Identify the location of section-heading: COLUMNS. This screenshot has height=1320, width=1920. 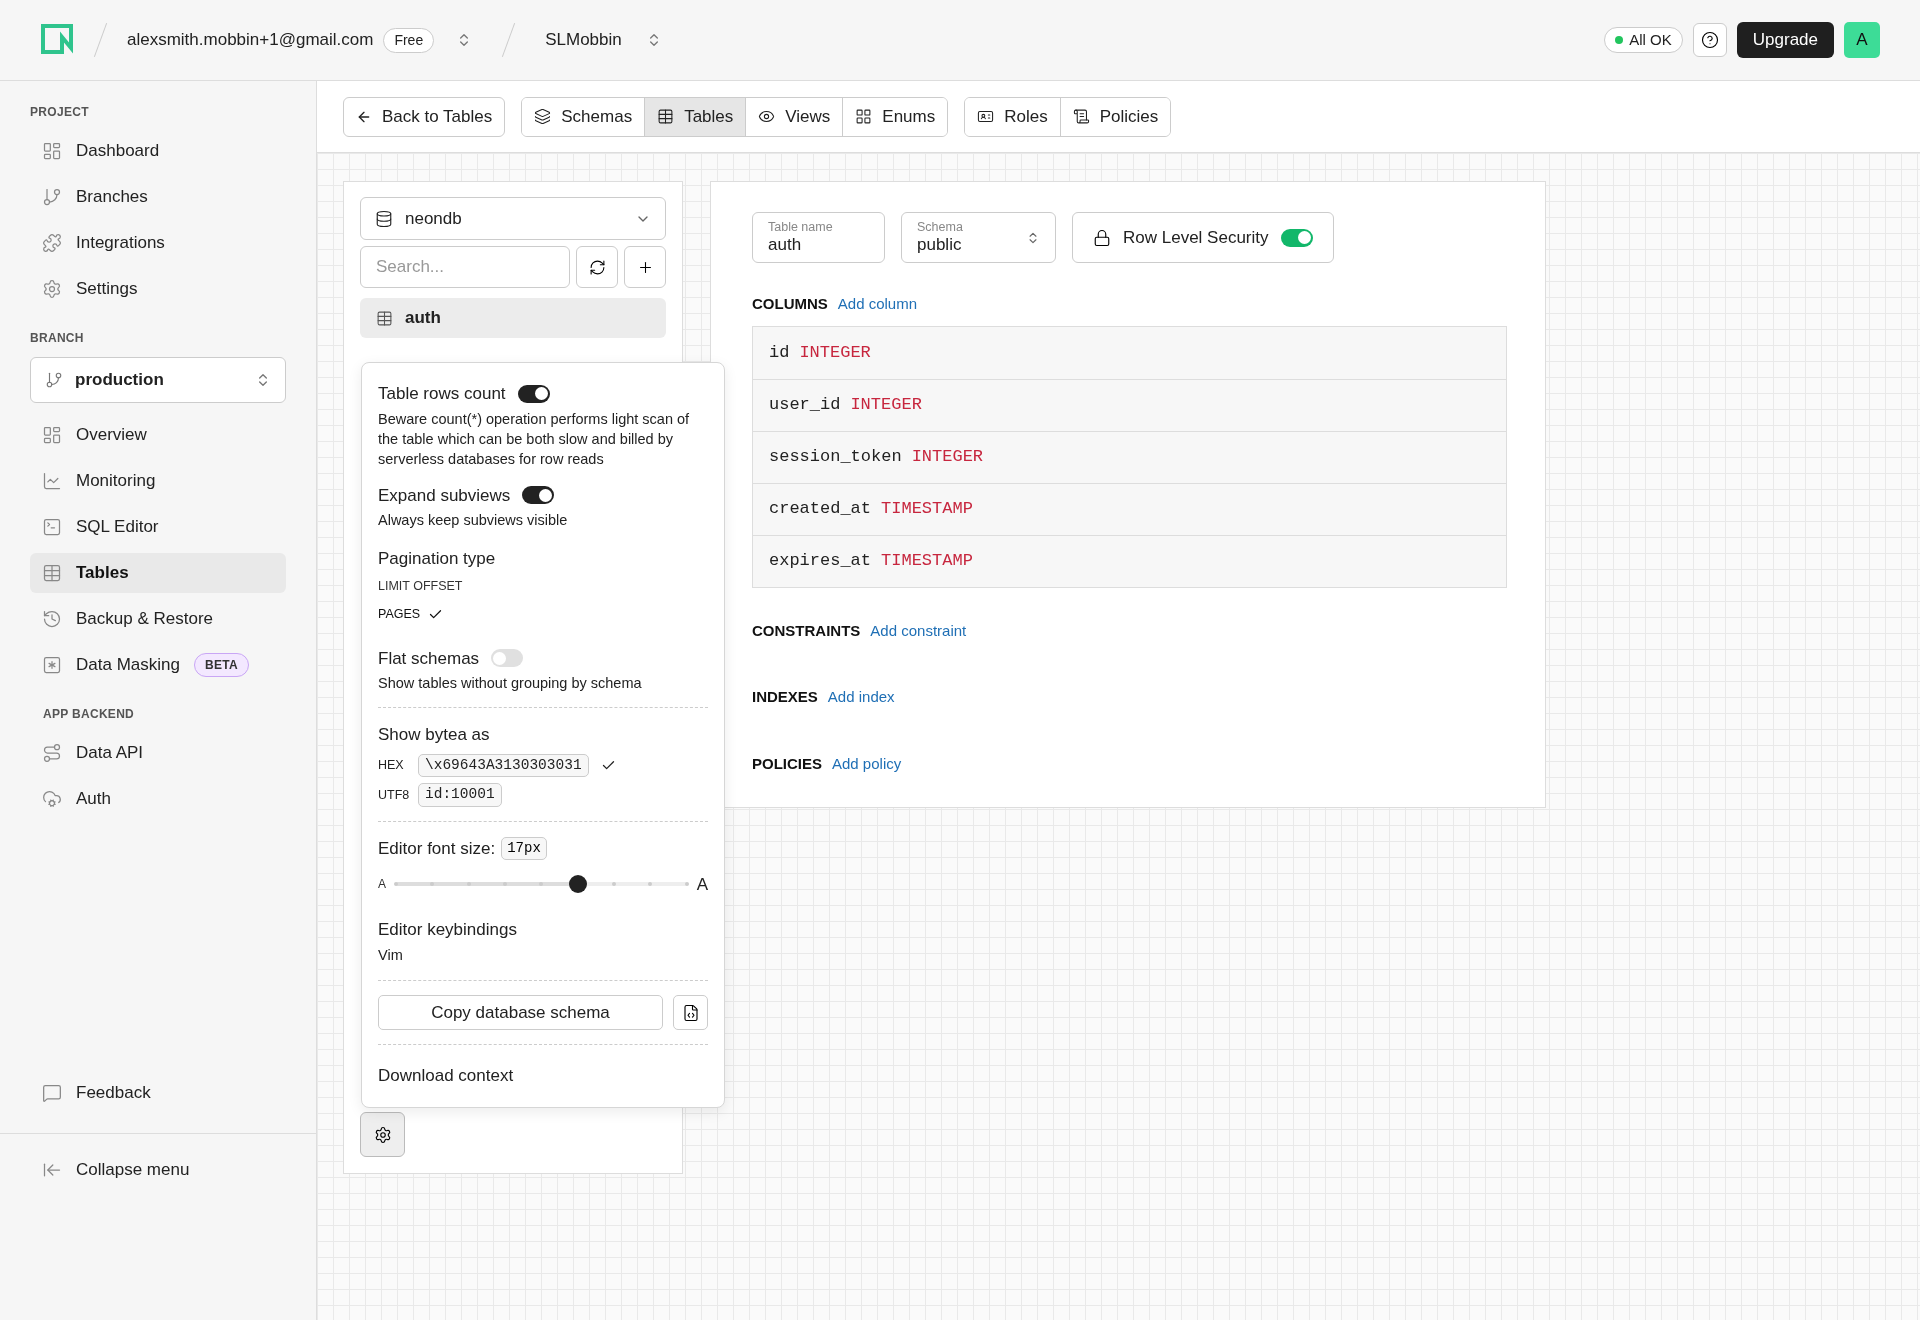
(790, 304).